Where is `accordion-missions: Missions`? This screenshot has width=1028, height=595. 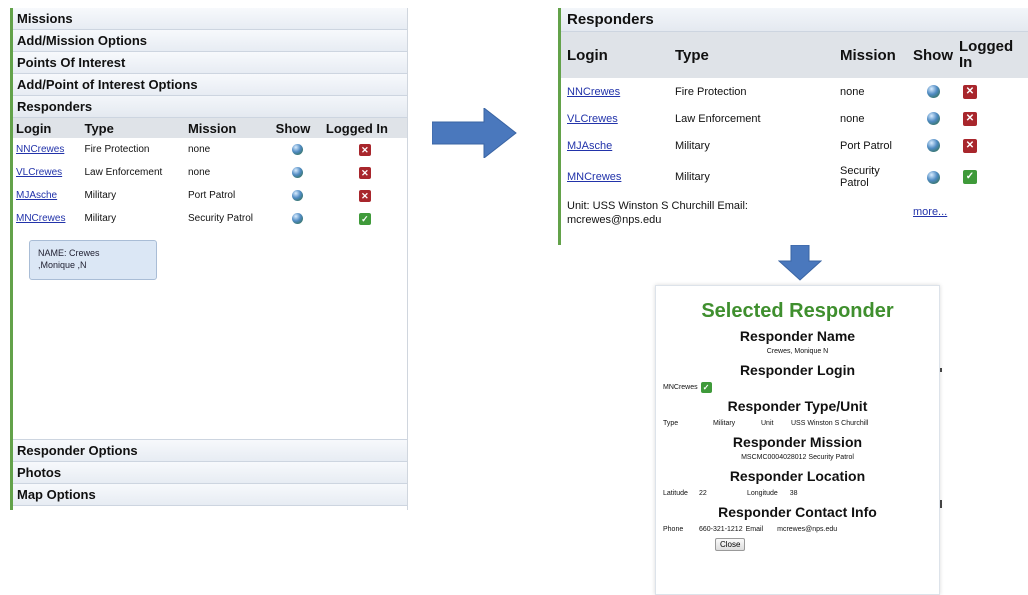
accordion-missions: Missions is located at coordinates (210, 19).